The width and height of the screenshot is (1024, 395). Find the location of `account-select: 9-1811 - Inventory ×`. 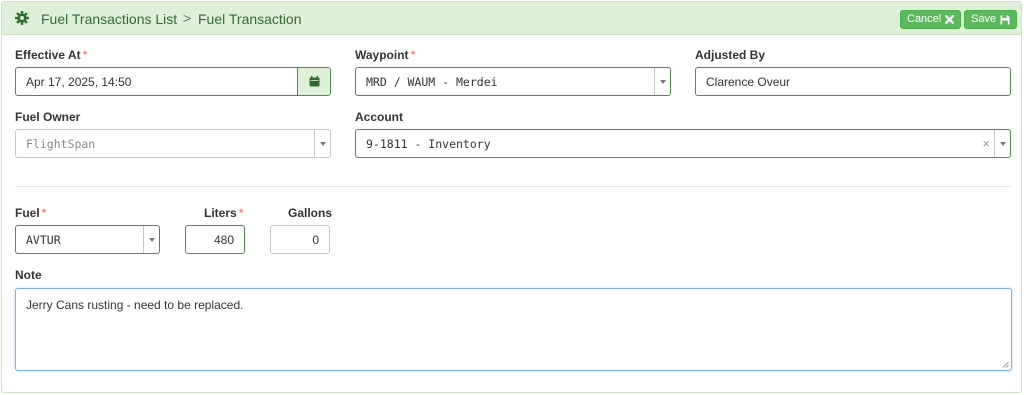

account-select: 9-1811 - Inventory × is located at coordinates (683, 143).